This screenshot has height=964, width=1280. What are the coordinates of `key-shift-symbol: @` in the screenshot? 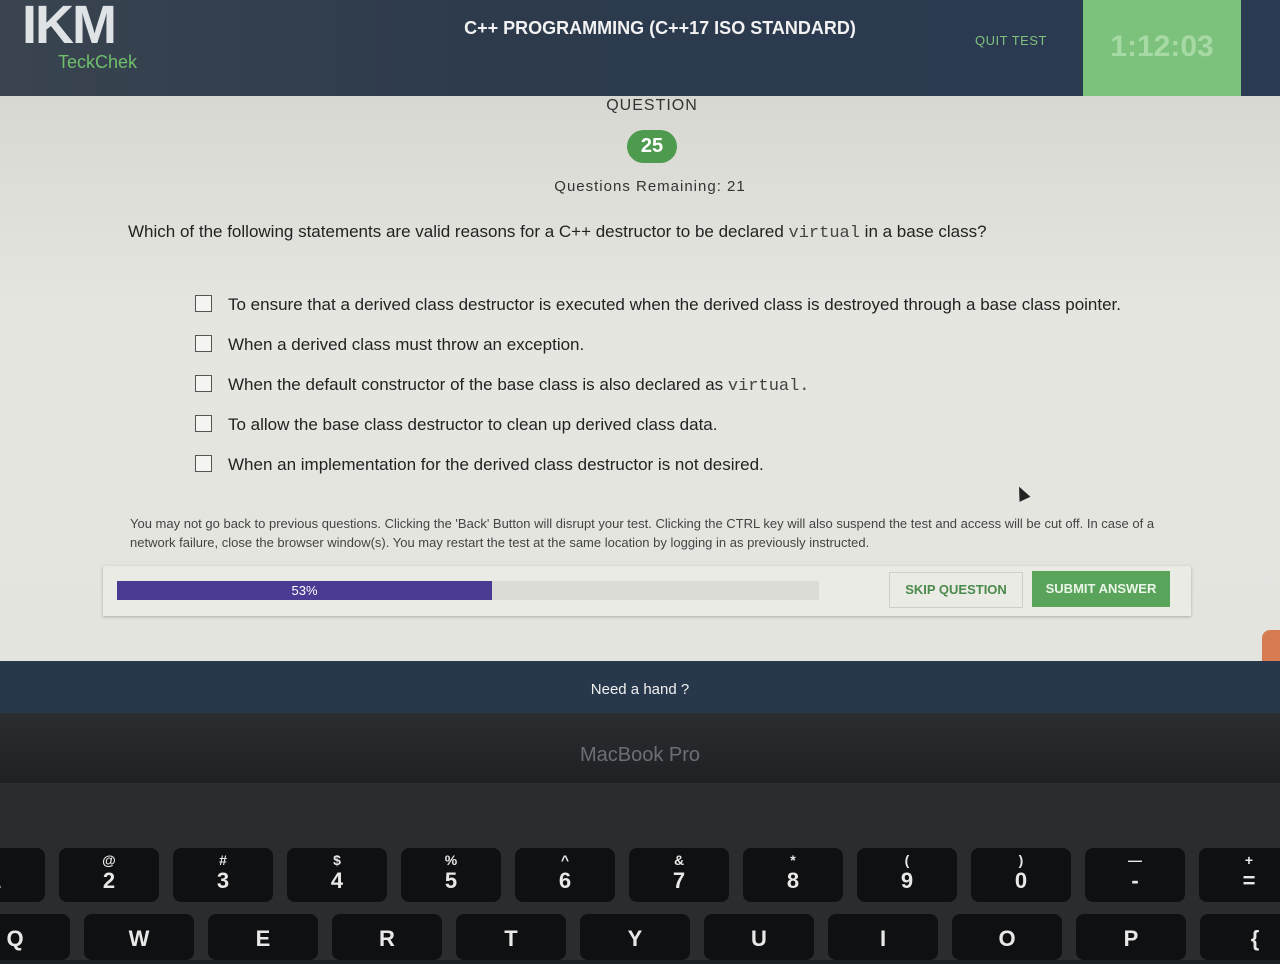 It's located at (109, 860).